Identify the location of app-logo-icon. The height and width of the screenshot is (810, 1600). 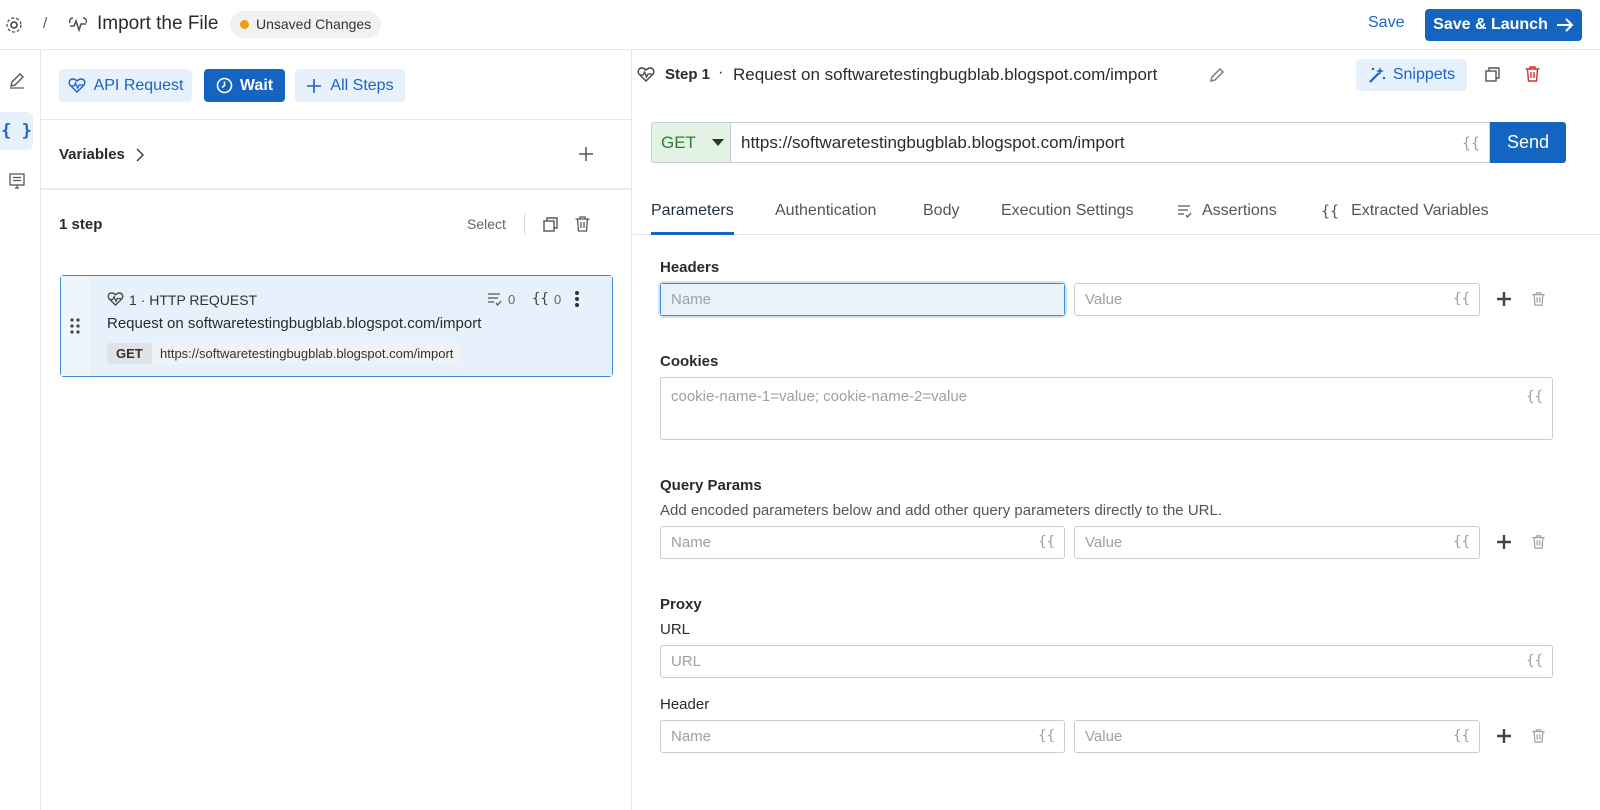
(14, 25).